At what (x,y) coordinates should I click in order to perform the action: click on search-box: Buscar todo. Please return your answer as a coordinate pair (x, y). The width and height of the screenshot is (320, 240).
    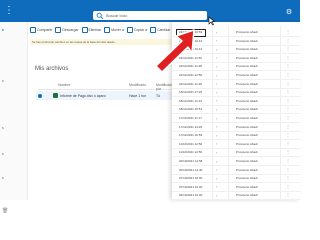
    Looking at the image, I should click on (150, 15).